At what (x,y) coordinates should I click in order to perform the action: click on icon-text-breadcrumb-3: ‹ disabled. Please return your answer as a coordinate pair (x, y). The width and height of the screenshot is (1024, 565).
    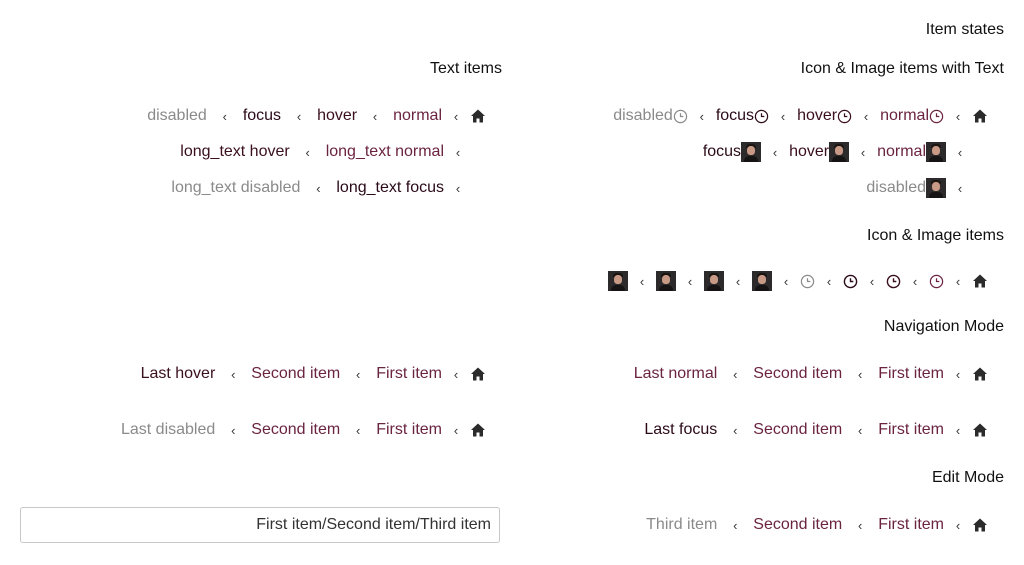
    Looking at the image, I should click on (920, 188).